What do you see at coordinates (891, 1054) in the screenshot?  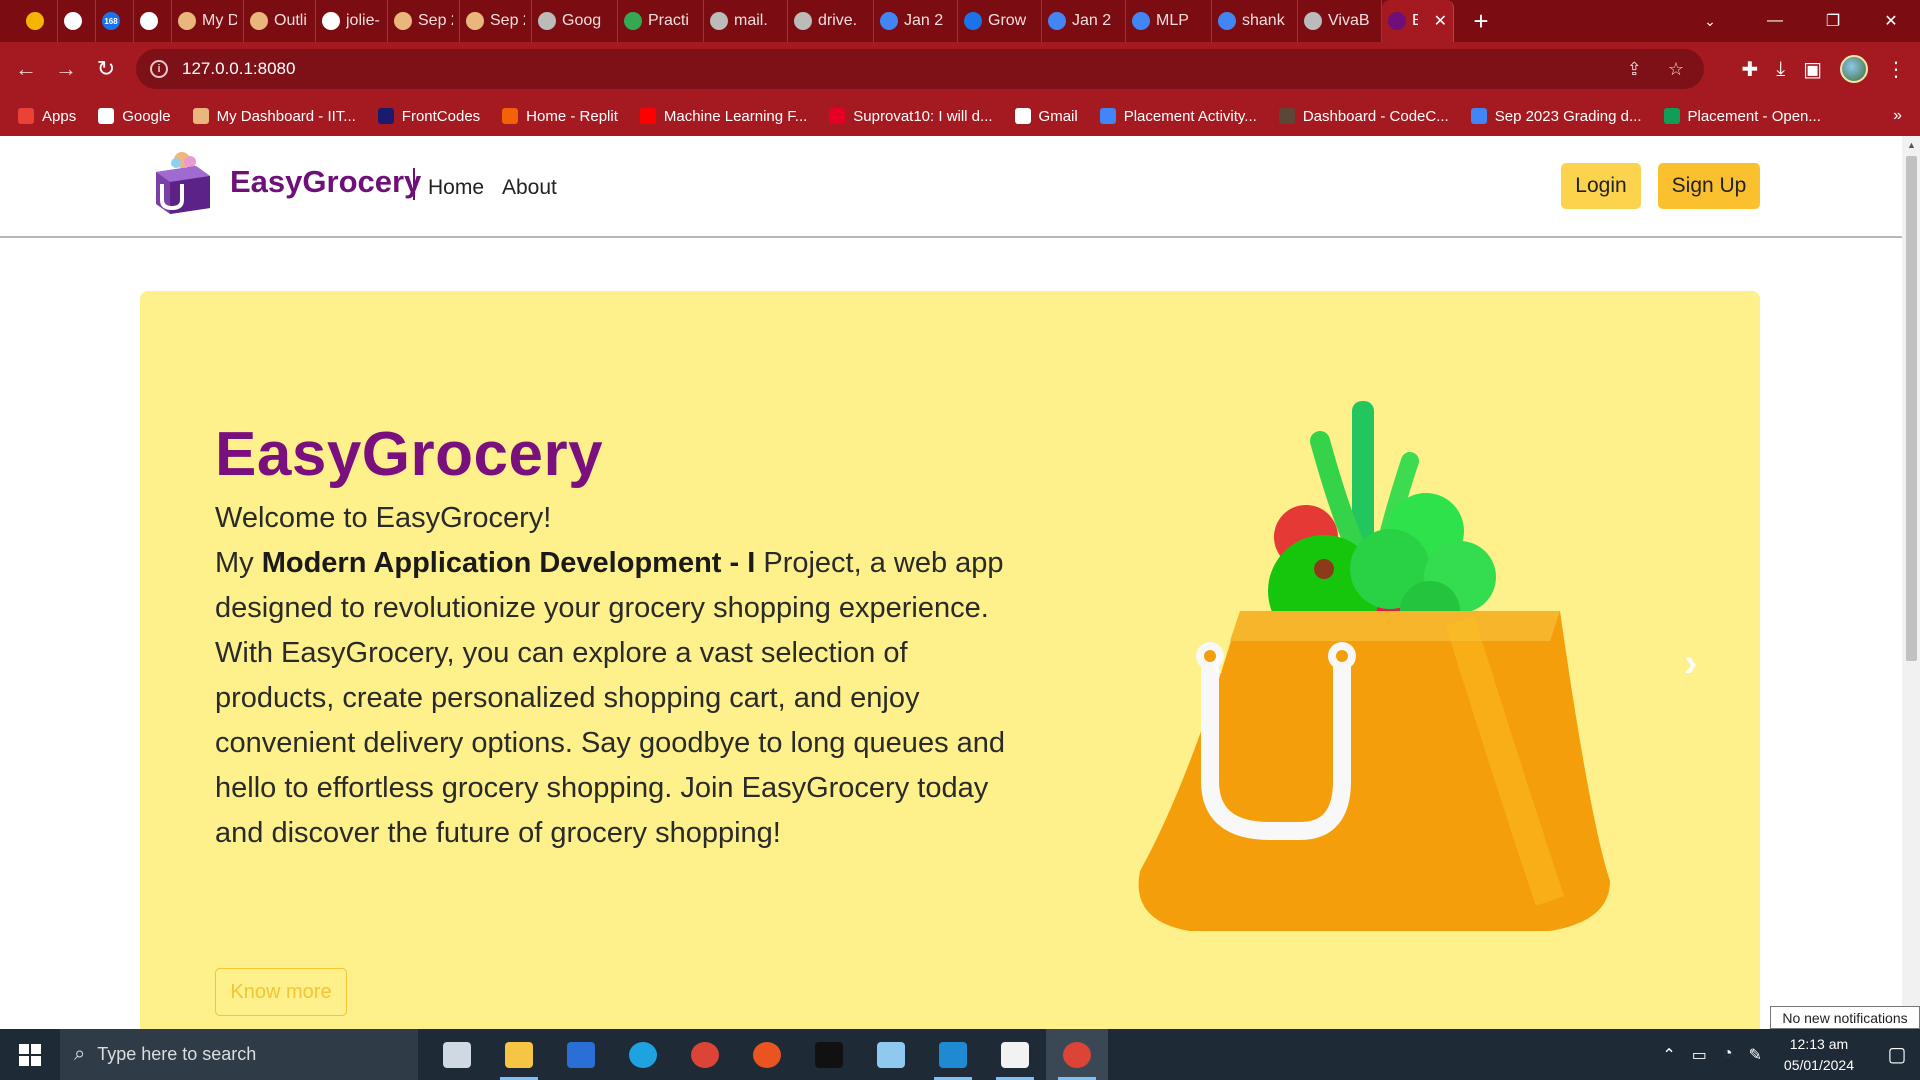 I see `notepad-icon` at bounding box center [891, 1054].